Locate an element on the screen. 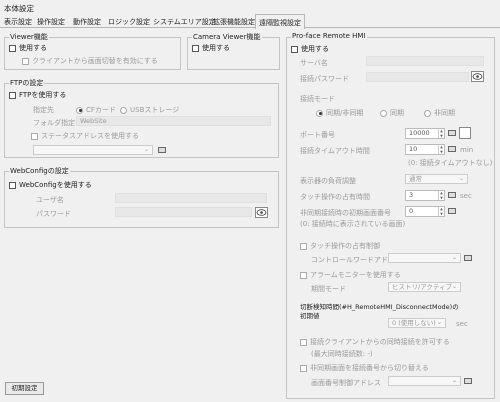 The image size is (500, 402). remote-port-stepper: 10000 ▲ ▼ is located at coordinates (425, 133).